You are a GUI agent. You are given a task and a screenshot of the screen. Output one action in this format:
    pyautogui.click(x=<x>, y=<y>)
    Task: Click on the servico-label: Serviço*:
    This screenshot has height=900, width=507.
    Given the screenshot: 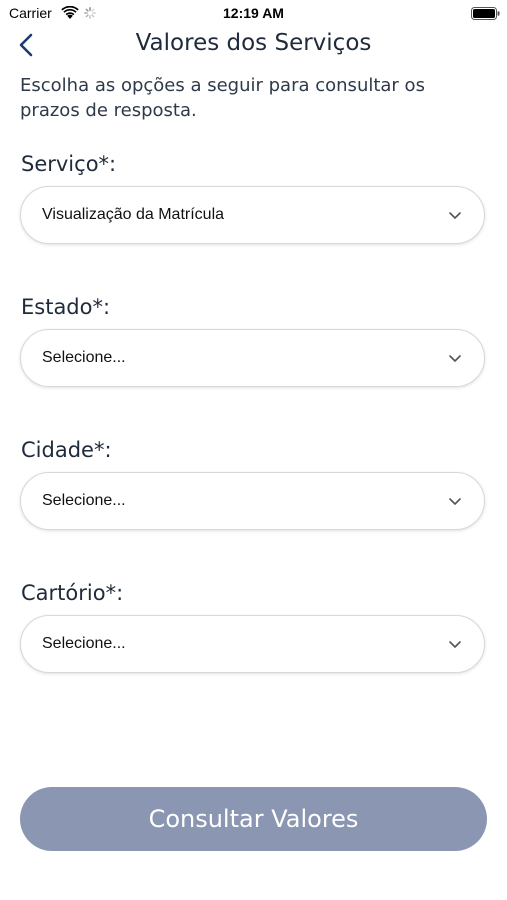 What is the action you would take?
    pyautogui.click(x=69, y=164)
    